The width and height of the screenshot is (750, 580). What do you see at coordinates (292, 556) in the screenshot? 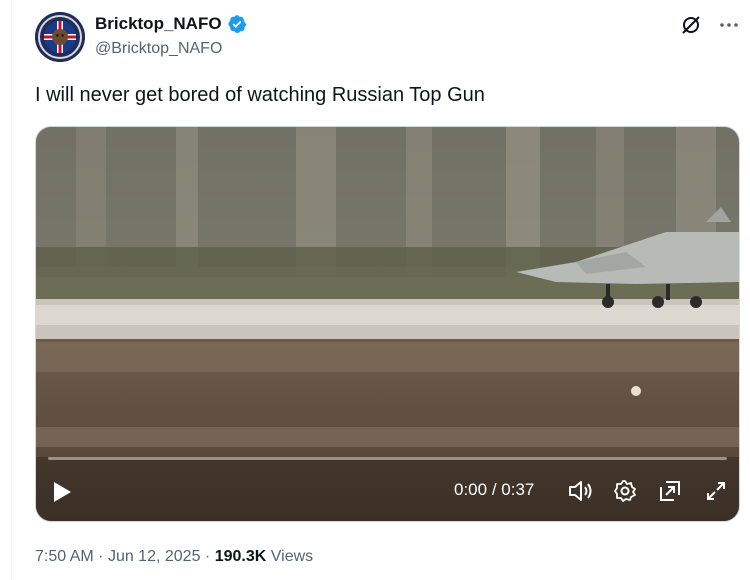
I see `views-label: Views` at bounding box center [292, 556].